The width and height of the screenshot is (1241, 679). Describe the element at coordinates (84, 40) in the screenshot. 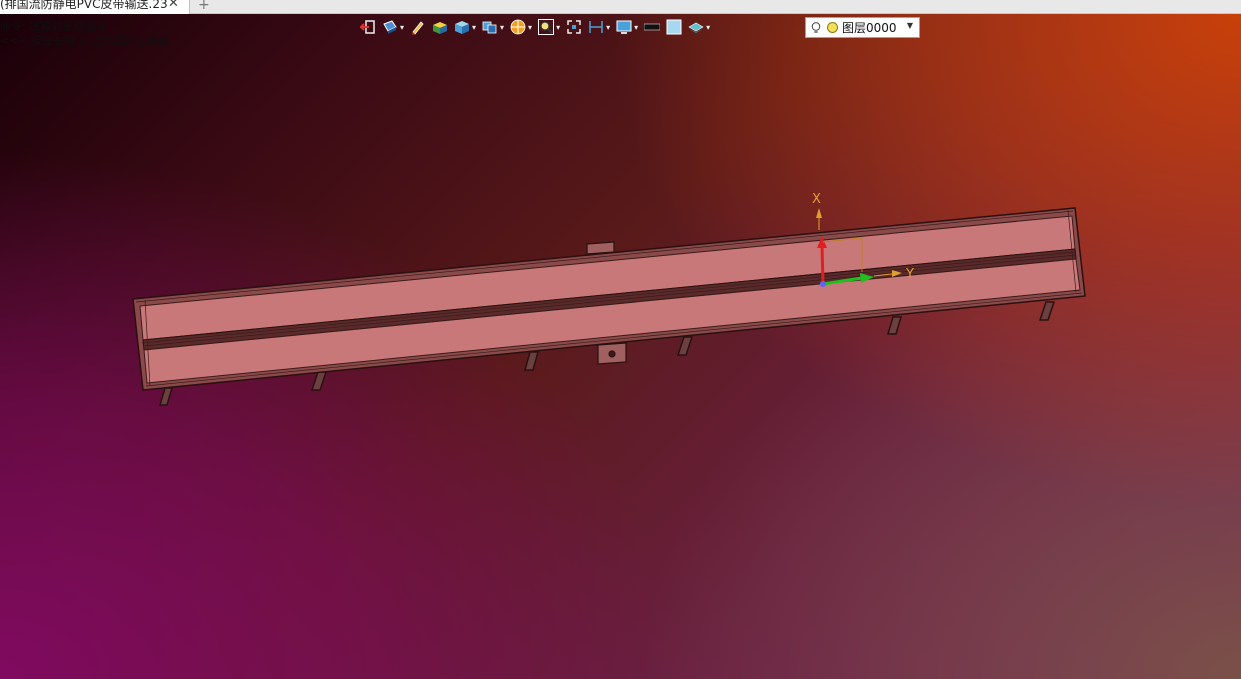

I see `command-line-2: <<< 按住右键 > 显示选择过滤器` at that location.